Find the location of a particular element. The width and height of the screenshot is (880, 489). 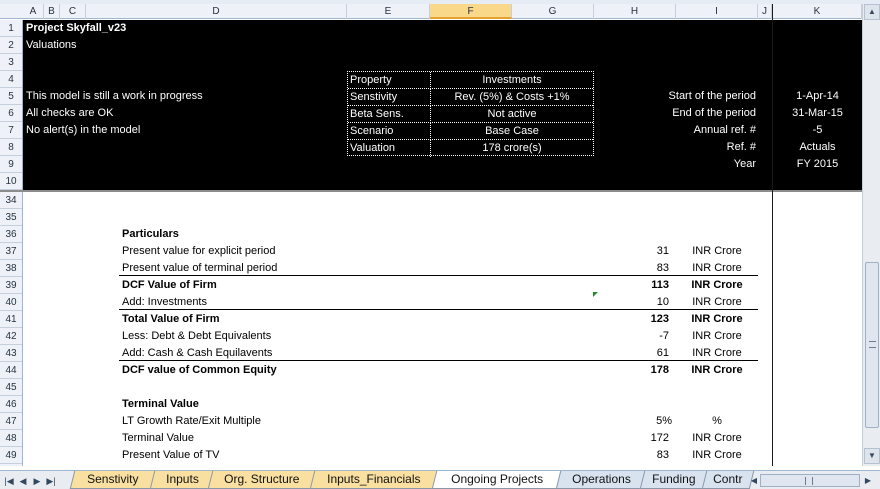

column-header-d: D is located at coordinates (216, 11).